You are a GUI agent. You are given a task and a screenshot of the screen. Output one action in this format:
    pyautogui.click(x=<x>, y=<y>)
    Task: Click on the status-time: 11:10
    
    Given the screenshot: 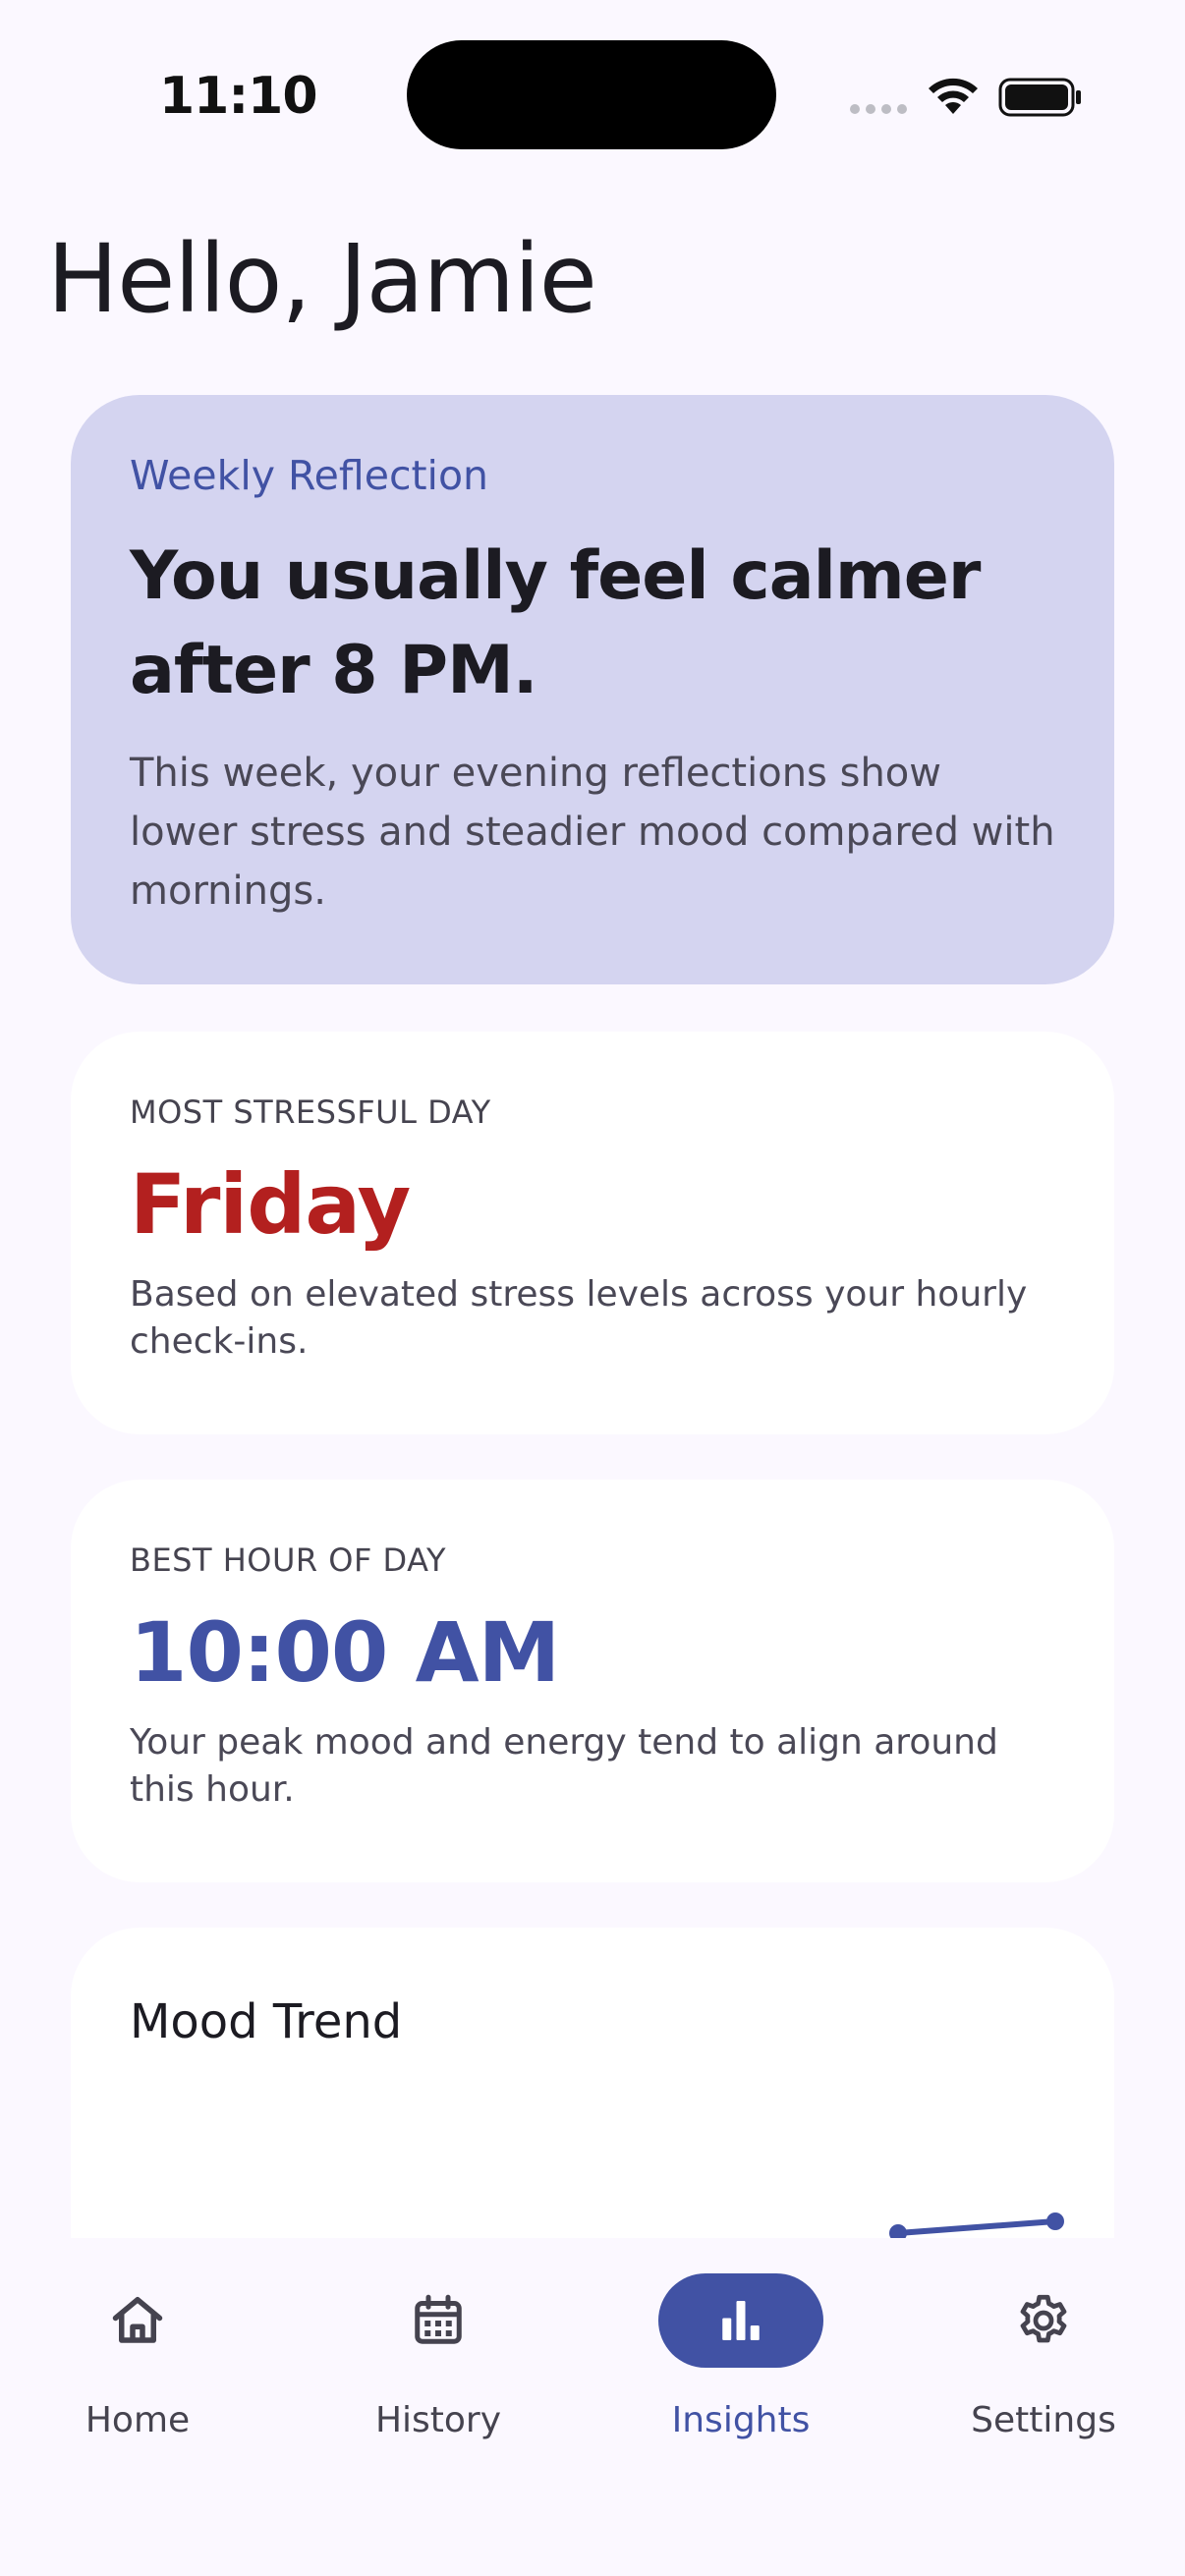 What is the action you would take?
    pyautogui.click(x=239, y=96)
    